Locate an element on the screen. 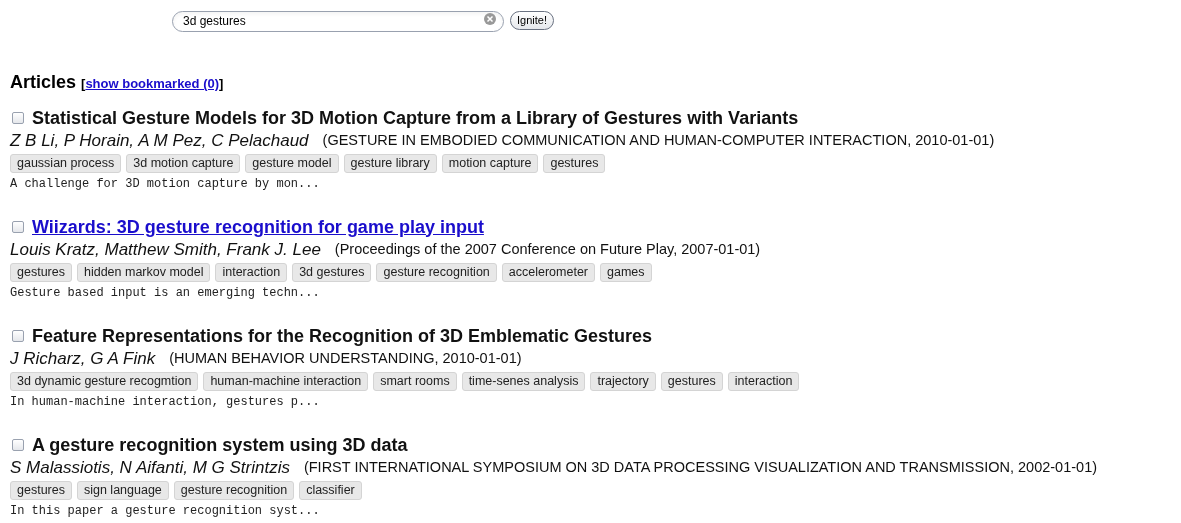 The image size is (1181, 523). show-bookmarked-link: show bookmarked (0) is located at coordinates (152, 84).